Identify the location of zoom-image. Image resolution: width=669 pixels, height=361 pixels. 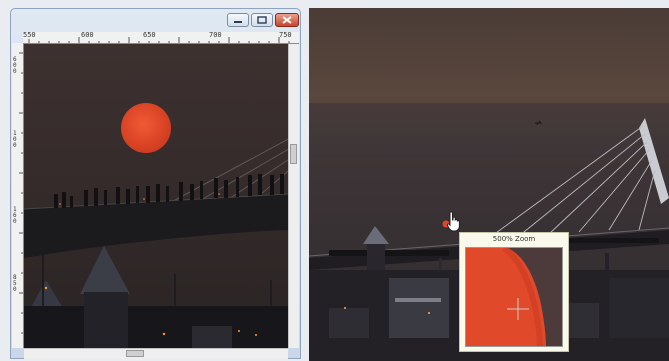
(514, 297).